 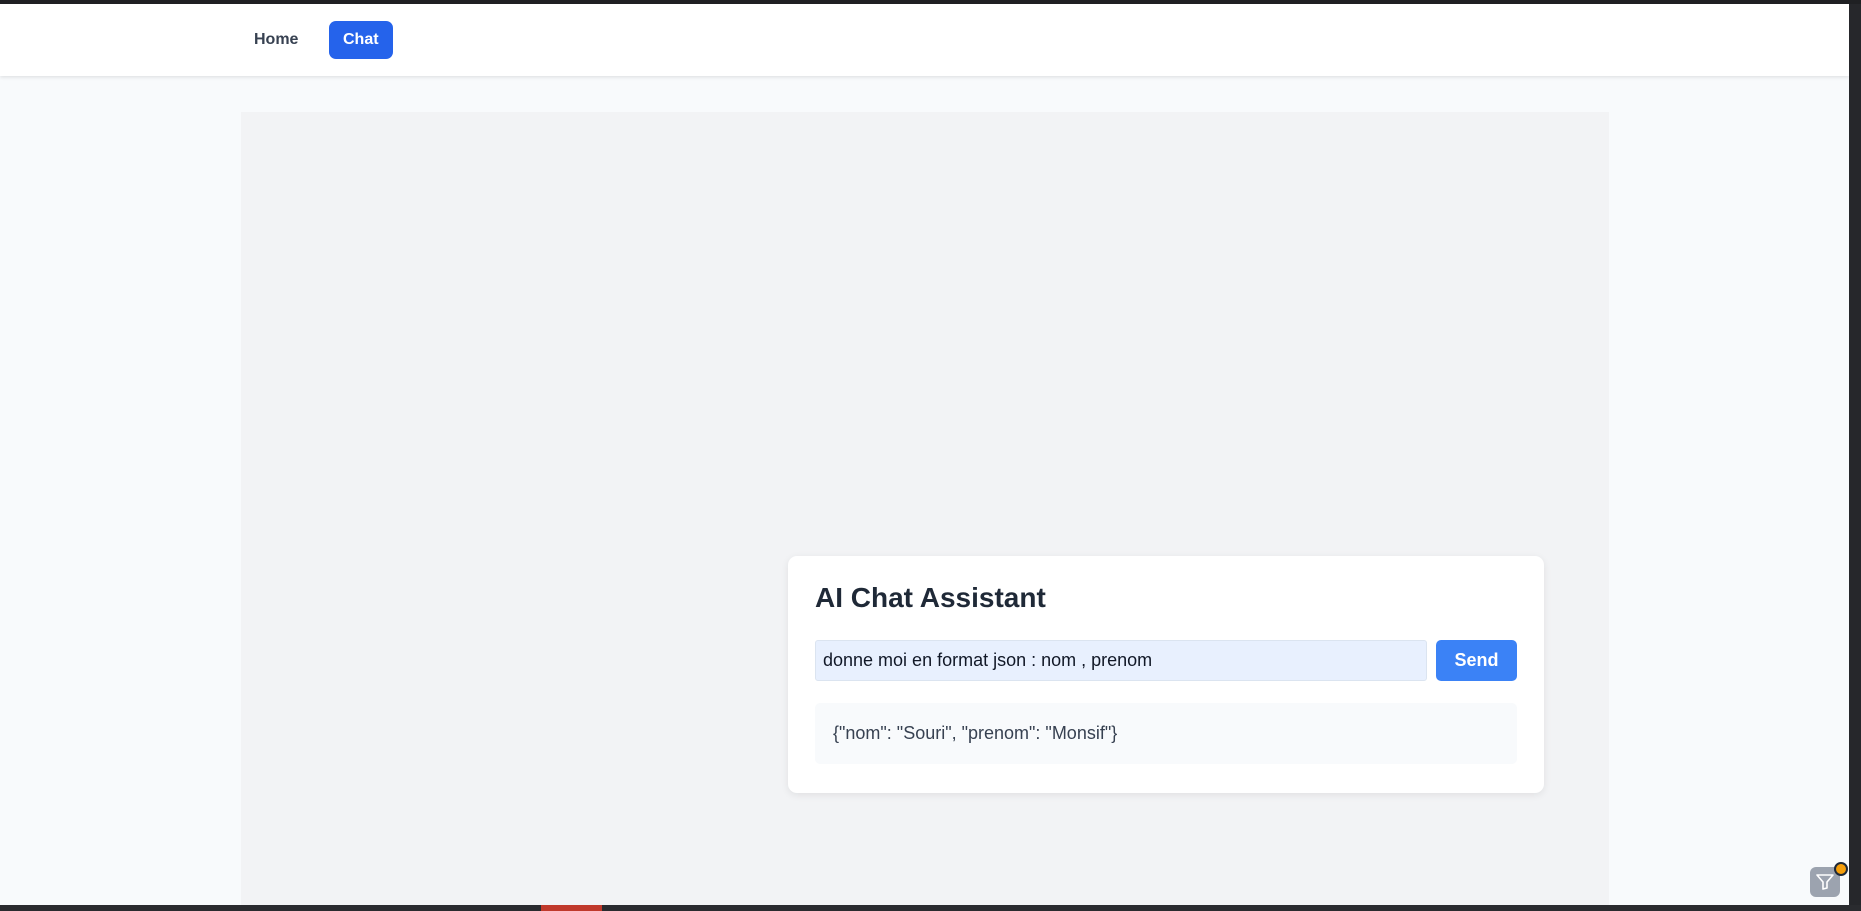 What do you see at coordinates (1855, 454) in the screenshot?
I see `page-scrollbar` at bounding box center [1855, 454].